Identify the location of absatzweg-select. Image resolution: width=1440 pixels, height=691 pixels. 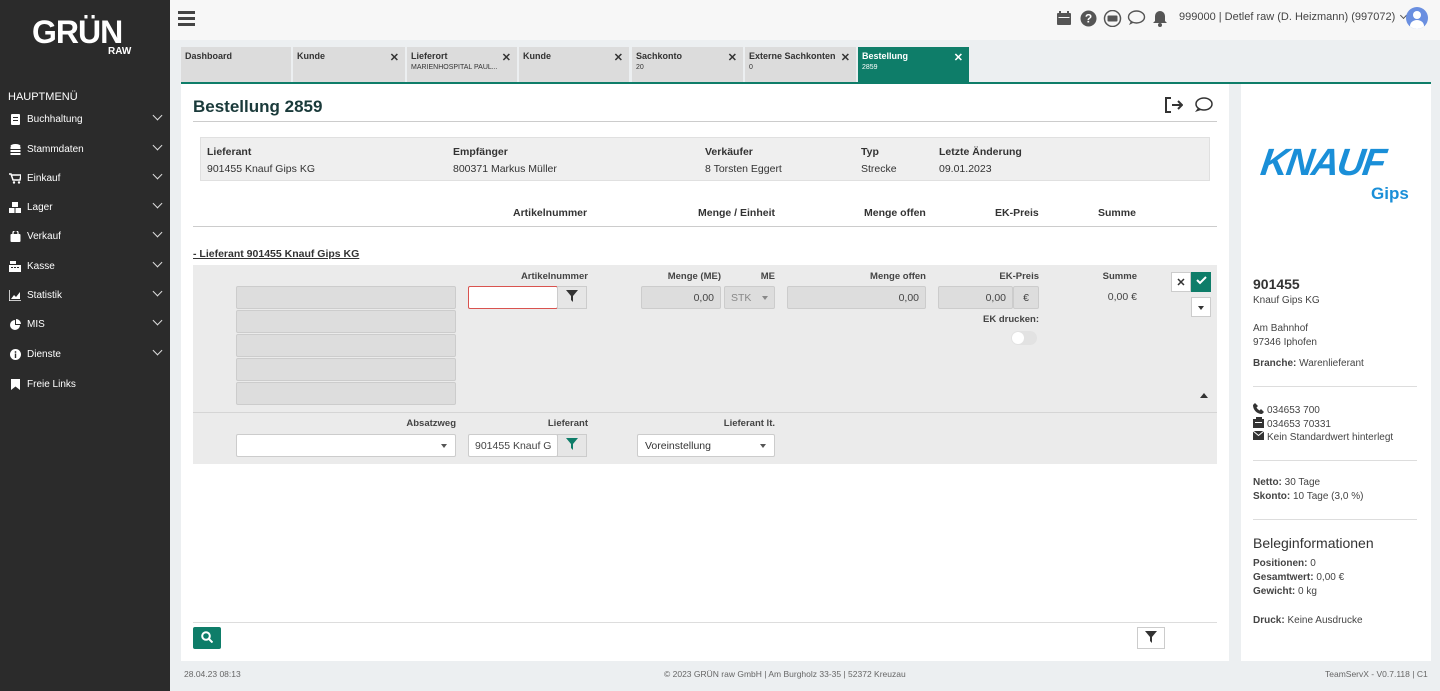
(346, 445).